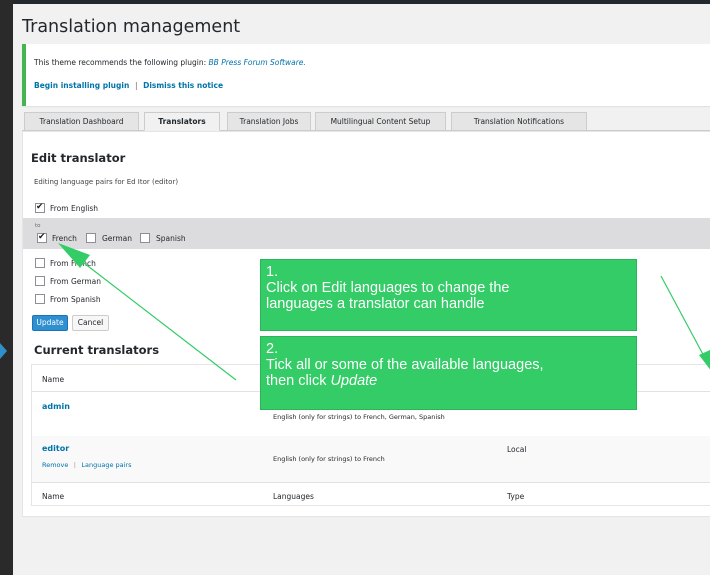 This screenshot has height=575, width=710. I want to click on tab-multilingual-content-setup: Multilingual Content Setup, so click(380, 121).